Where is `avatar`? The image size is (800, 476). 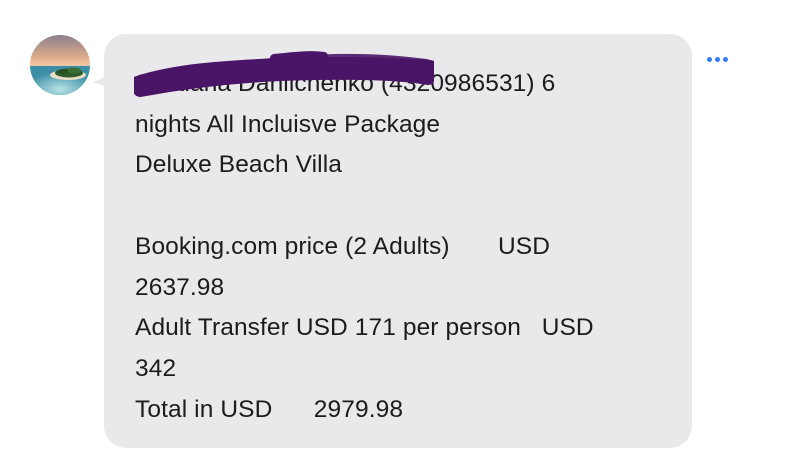
avatar is located at coordinates (60, 65).